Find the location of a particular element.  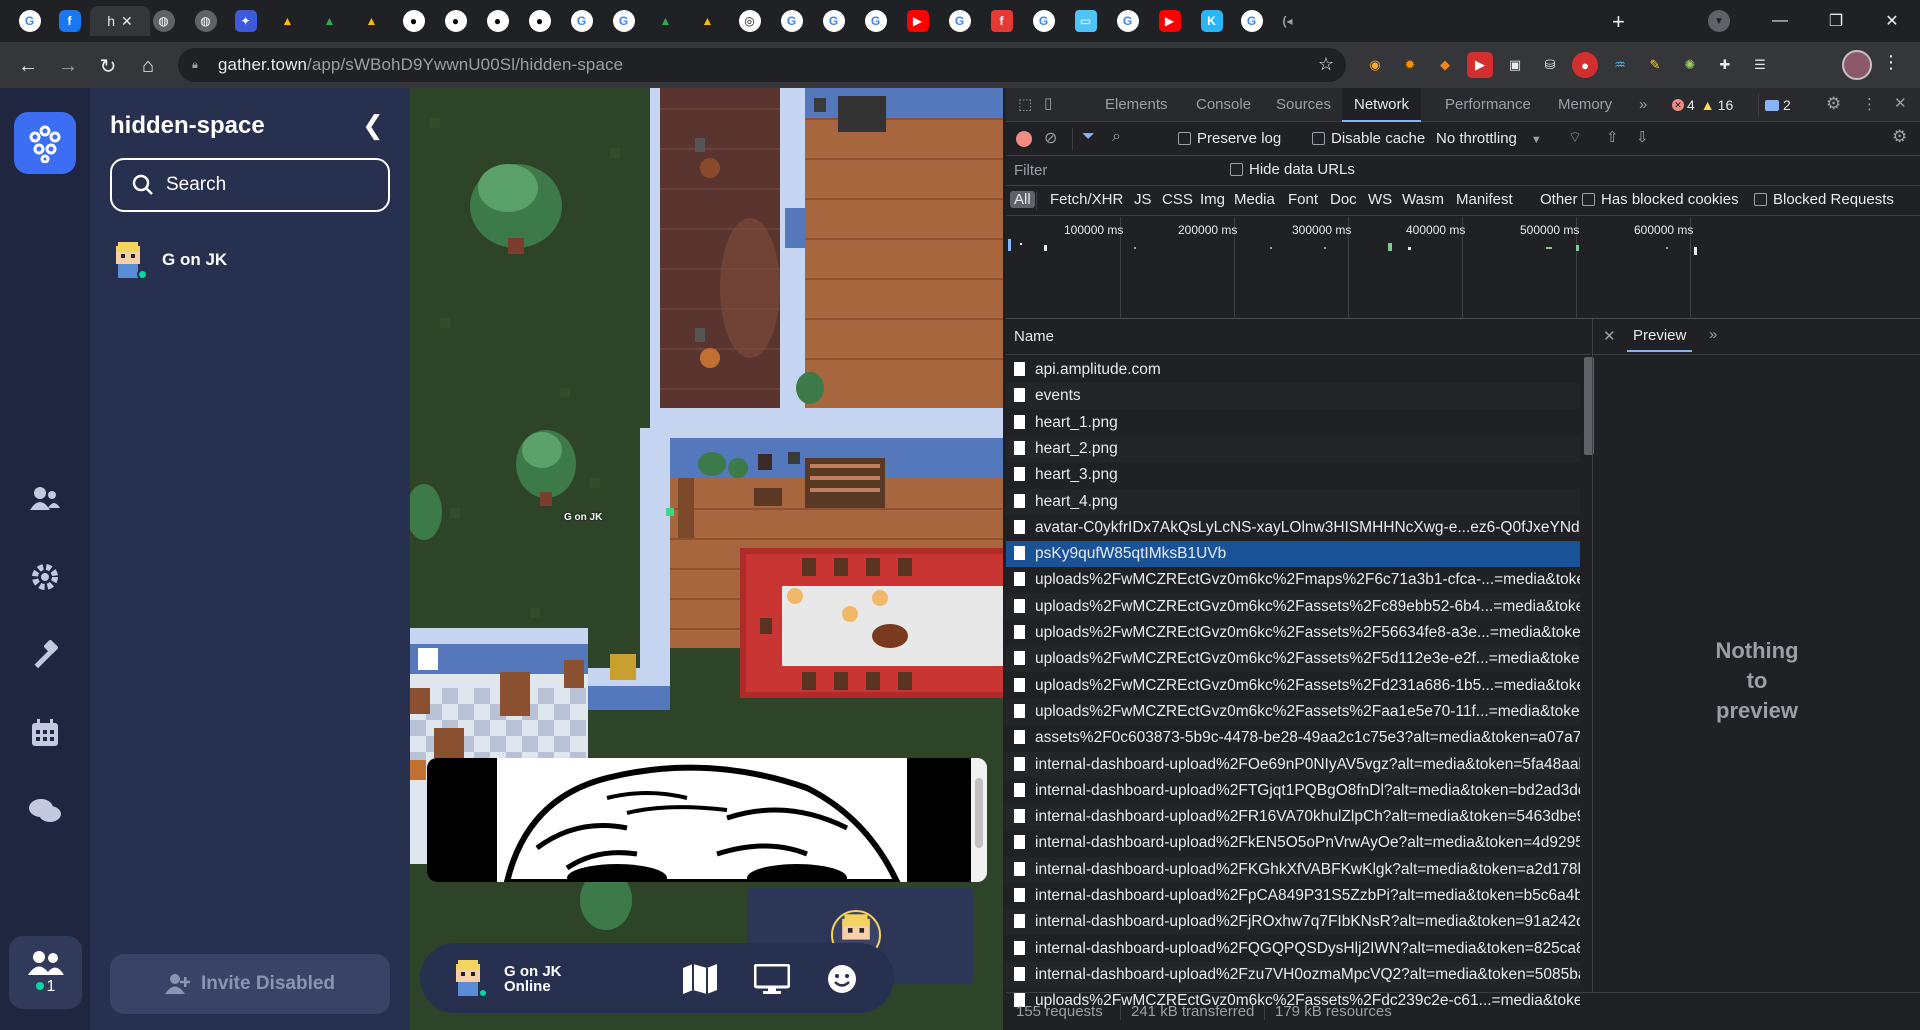

type-manifest: Manifest is located at coordinates (1484, 199).